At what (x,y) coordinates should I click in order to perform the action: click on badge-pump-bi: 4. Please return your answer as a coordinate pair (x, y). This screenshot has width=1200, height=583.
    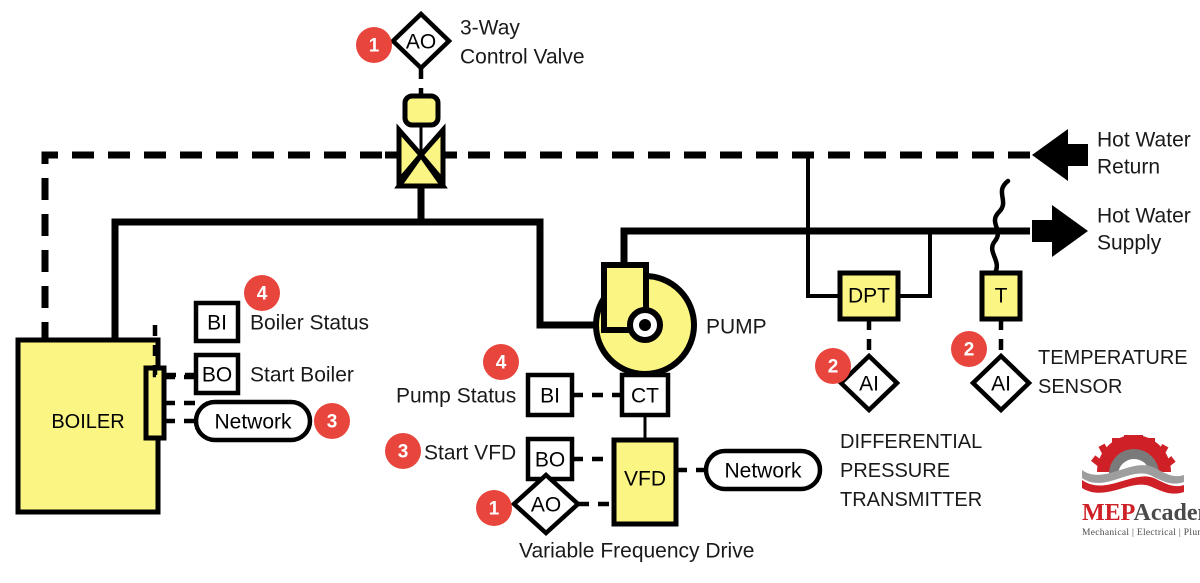
    Looking at the image, I should click on (501, 362).